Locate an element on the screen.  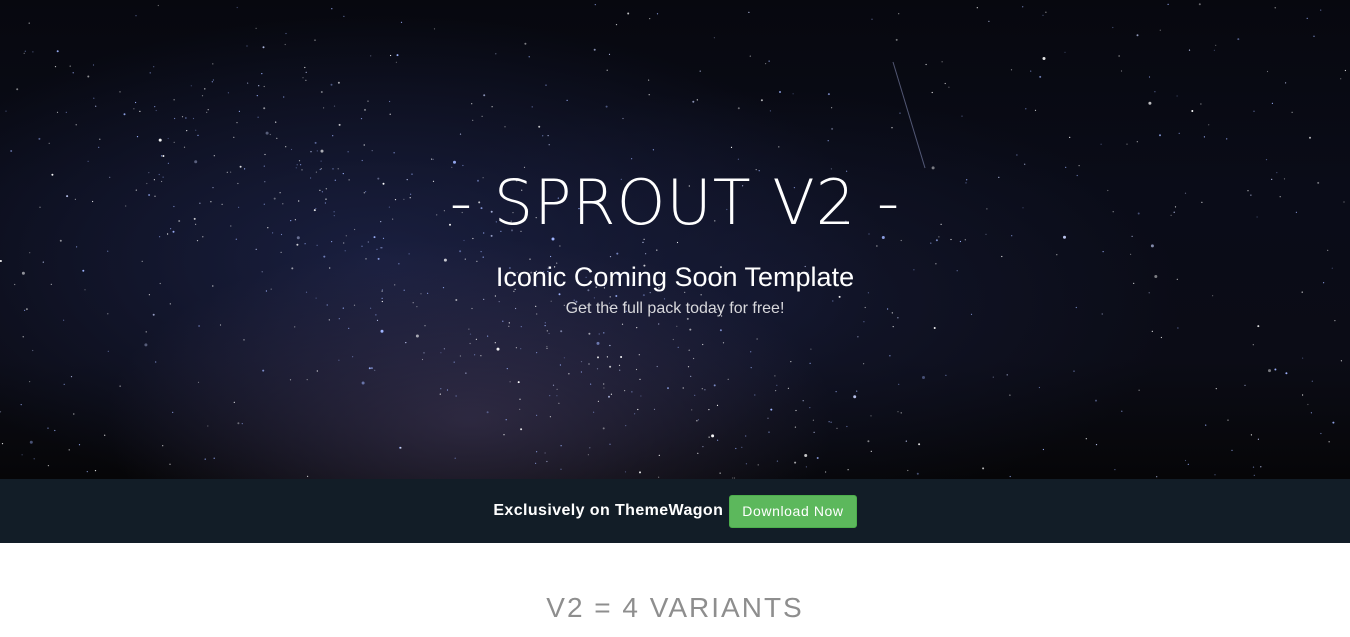
variants-section: V2 = 4 VARIANTS is located at coordinates (675, 590).